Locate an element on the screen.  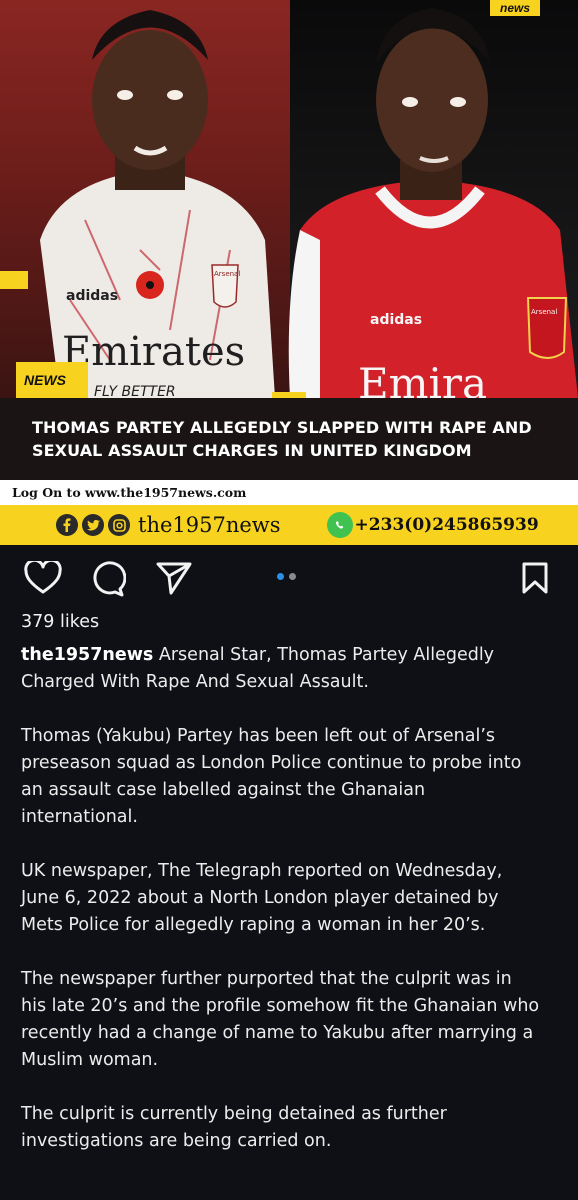
carousel-indicator is located at coordinates (286, 576).